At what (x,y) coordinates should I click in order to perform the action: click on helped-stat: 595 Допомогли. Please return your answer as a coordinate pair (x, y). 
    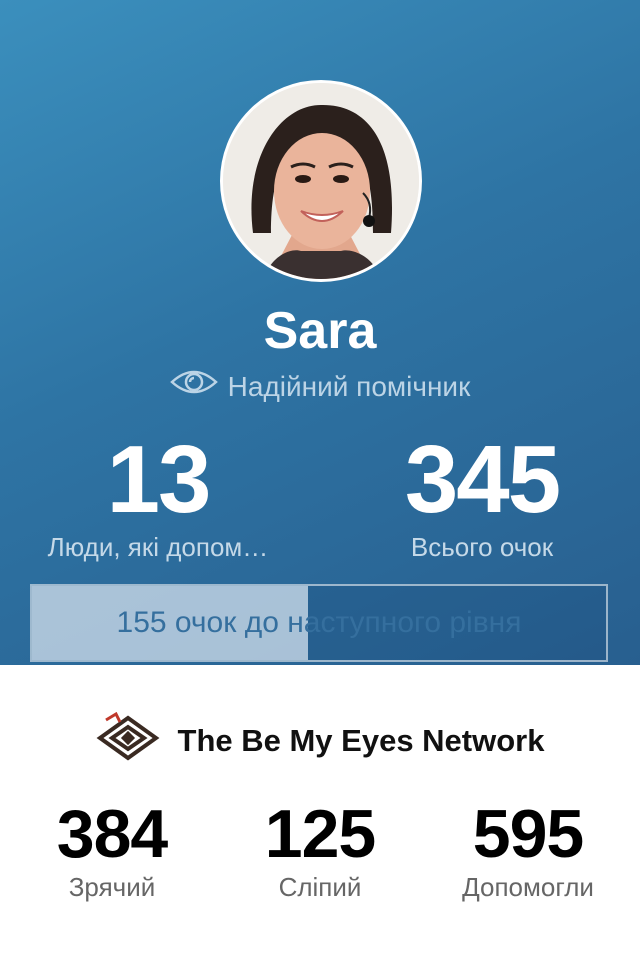
    Looking at the image, I should click on (528, 849).